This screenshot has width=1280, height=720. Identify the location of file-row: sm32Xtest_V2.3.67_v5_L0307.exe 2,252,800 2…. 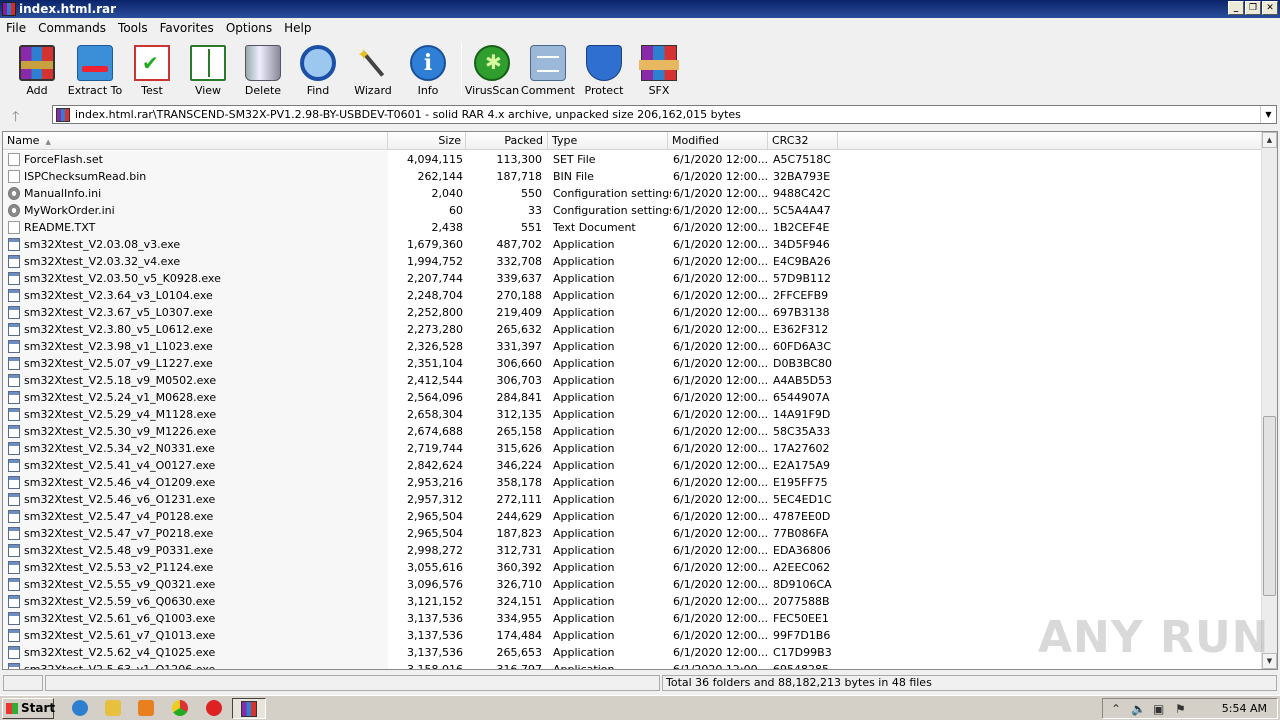
(633, 312).